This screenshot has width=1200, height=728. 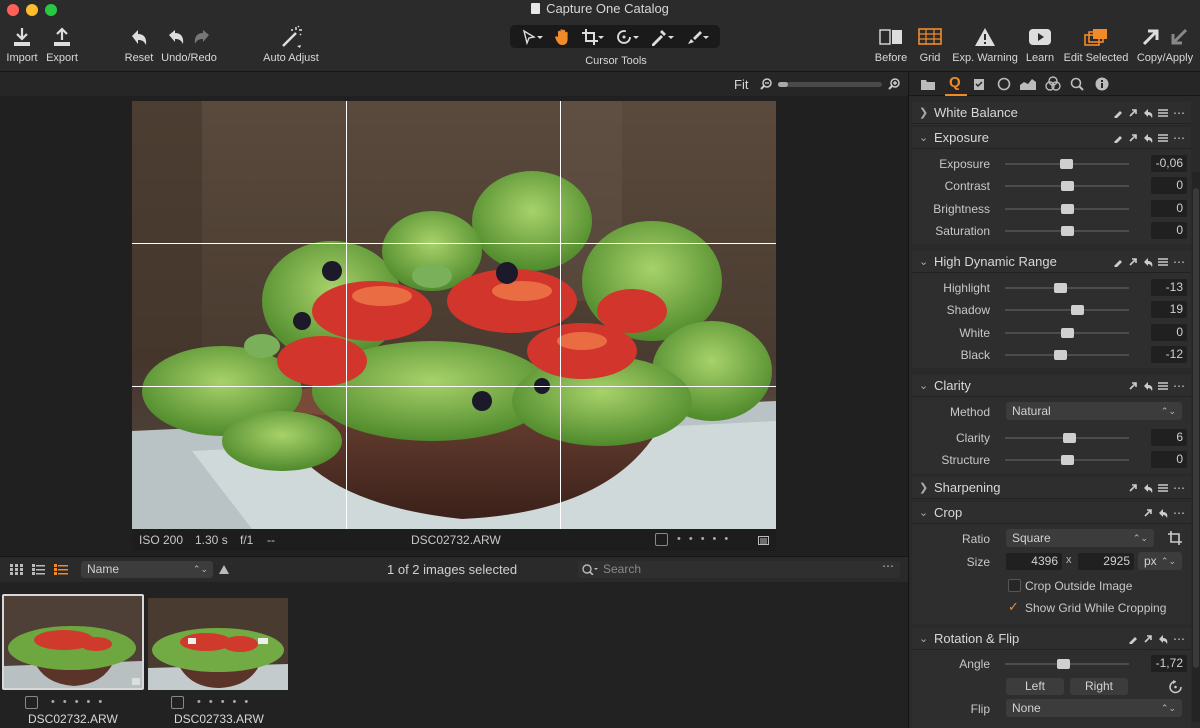 What do you see at coordinates (1051, 113) in the screenshot?
I see `white-balance-header: ❯ White Balance ⋯` at bounding box center [1051, 113].